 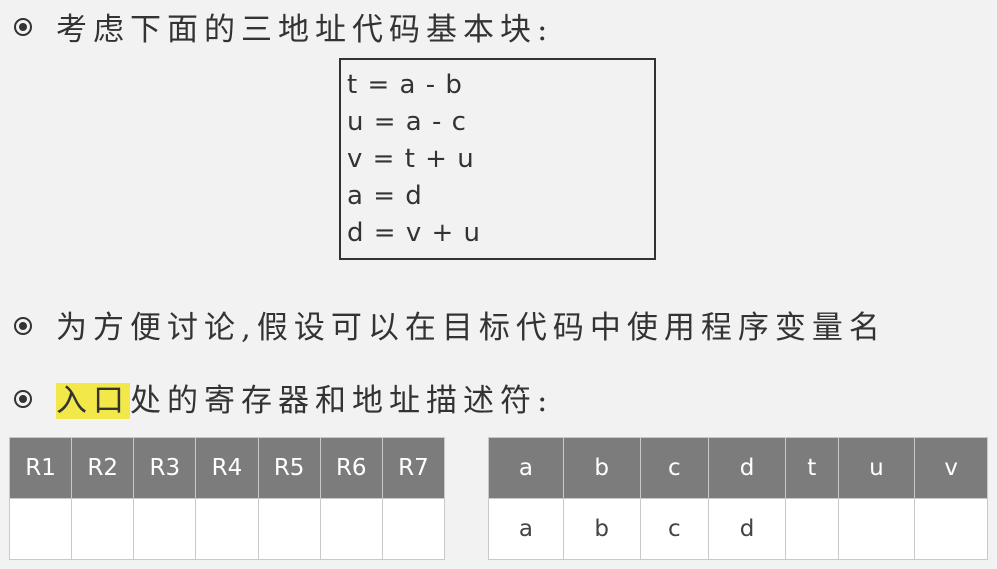 What do you see at coordinates (601, 529) in the screenshot?
I see `table-cell: b` at bounding box center [601, 529].